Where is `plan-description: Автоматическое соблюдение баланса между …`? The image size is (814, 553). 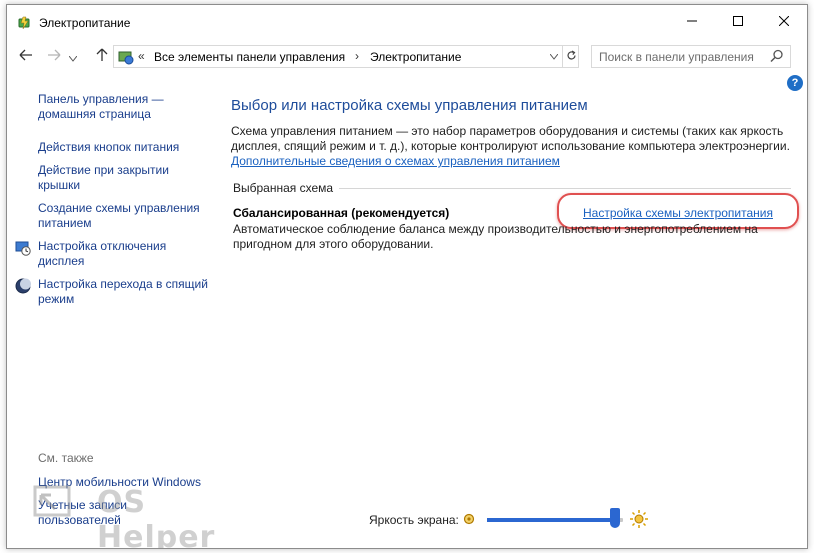 plan-description: Автоматическое соблюдение баланса между … is located at coordinates (495, 236).